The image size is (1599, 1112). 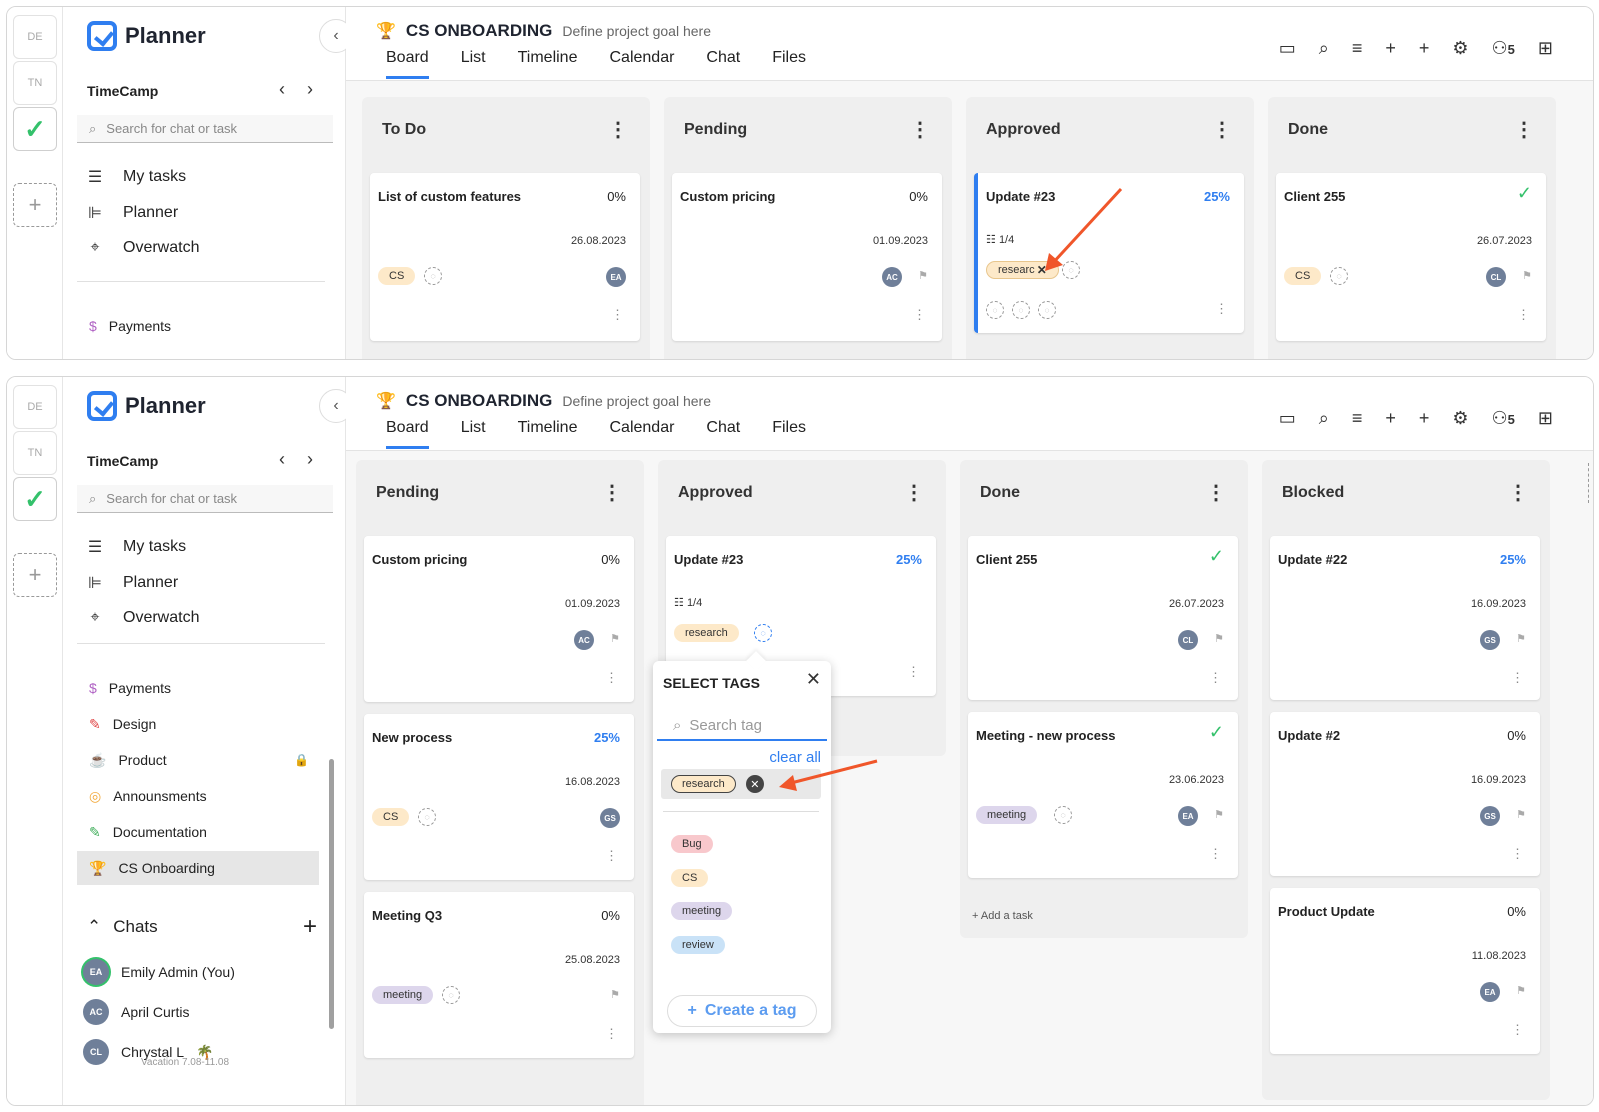 What do you see at coordinates (198, 760) in the screenshot?
I see `project-product: ☕ Product 🔒` at bounding box center [198, 760].